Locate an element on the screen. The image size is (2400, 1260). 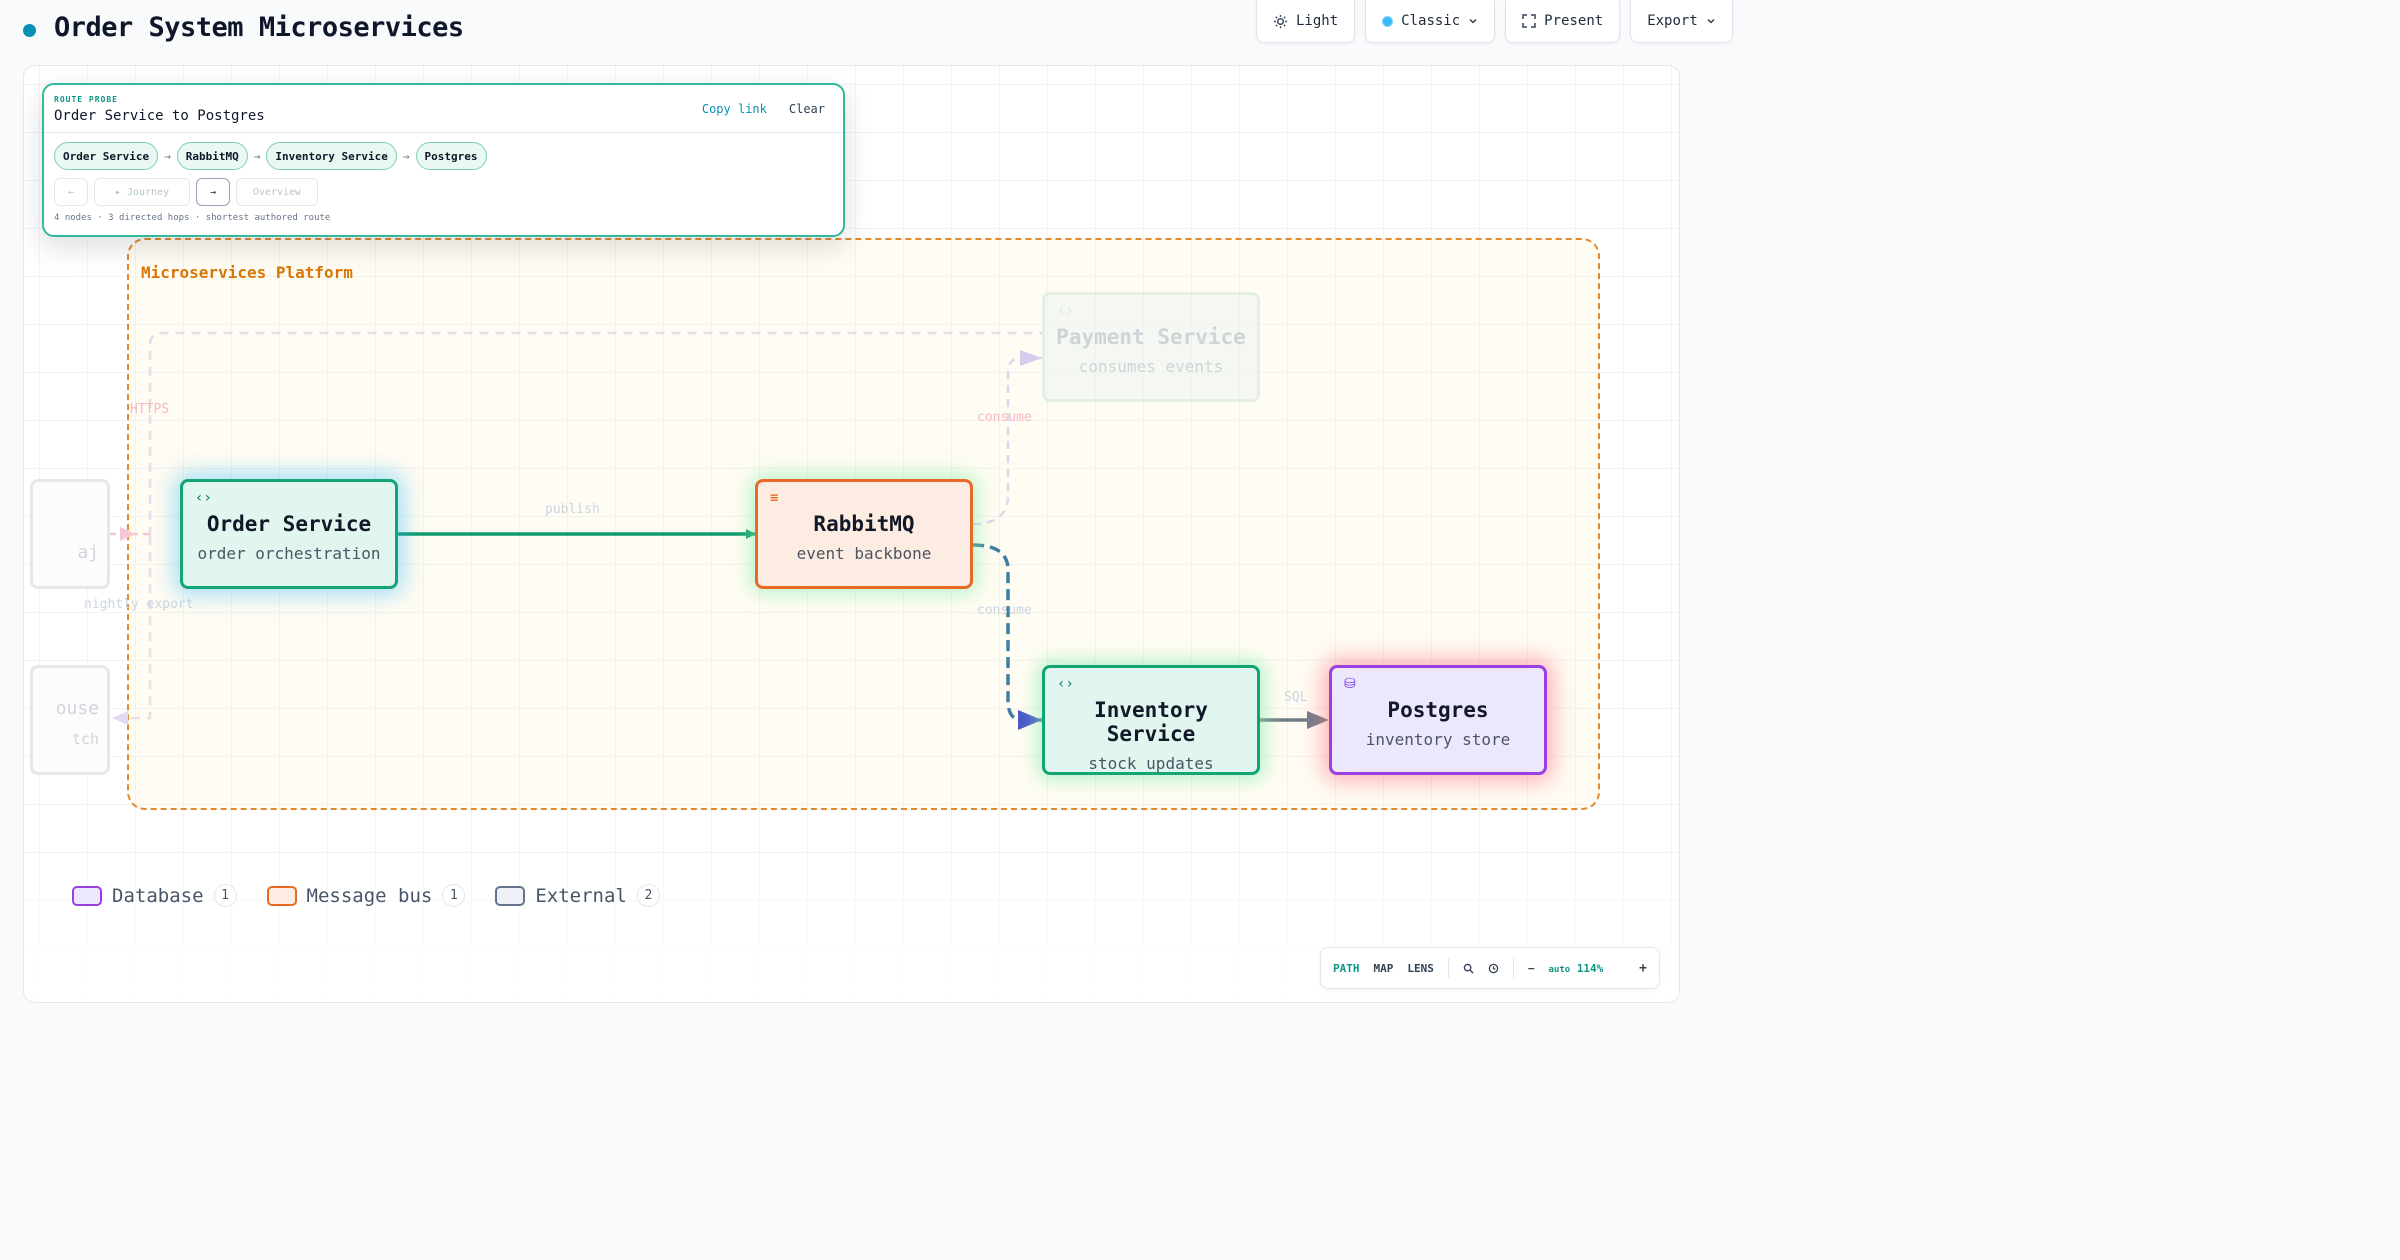
export-button: Export is located at coordinates (1681, 21).